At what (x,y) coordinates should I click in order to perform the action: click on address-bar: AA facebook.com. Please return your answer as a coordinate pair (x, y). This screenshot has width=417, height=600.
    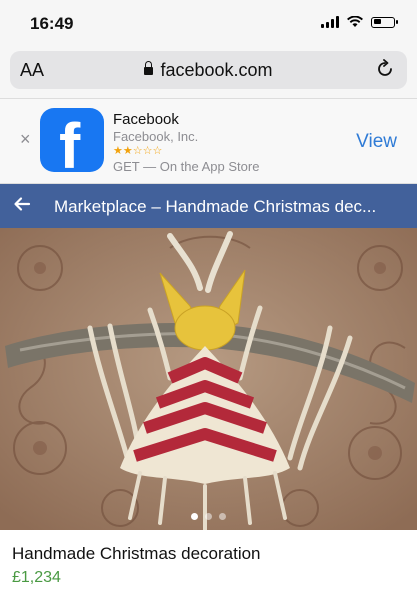
    Looking at the image, I should click on (208, 70).